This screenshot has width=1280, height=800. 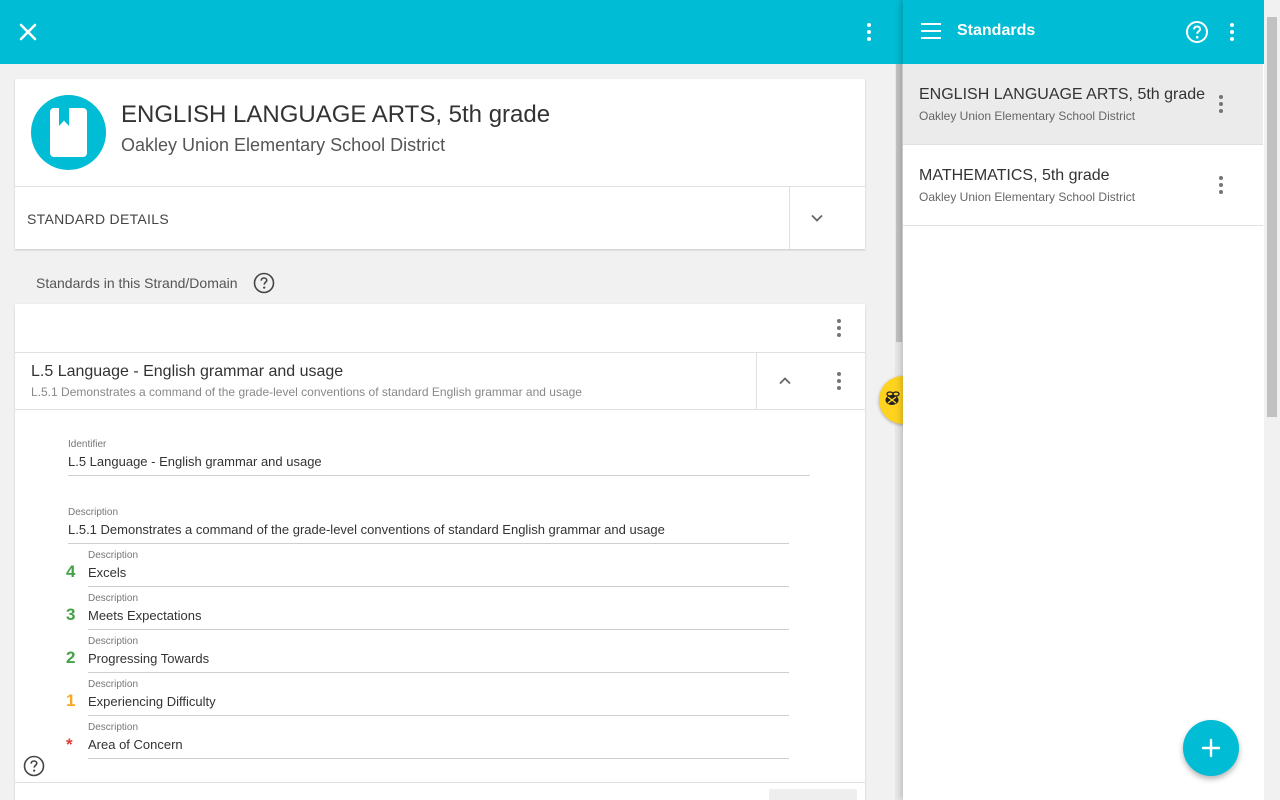 What do you see at coordinates (1062, 94) in the screenshot?
I see `panel-item-title: ENGLISH LANGUAGE ARTS, 5th grade` at bounding box center [1062, 94].